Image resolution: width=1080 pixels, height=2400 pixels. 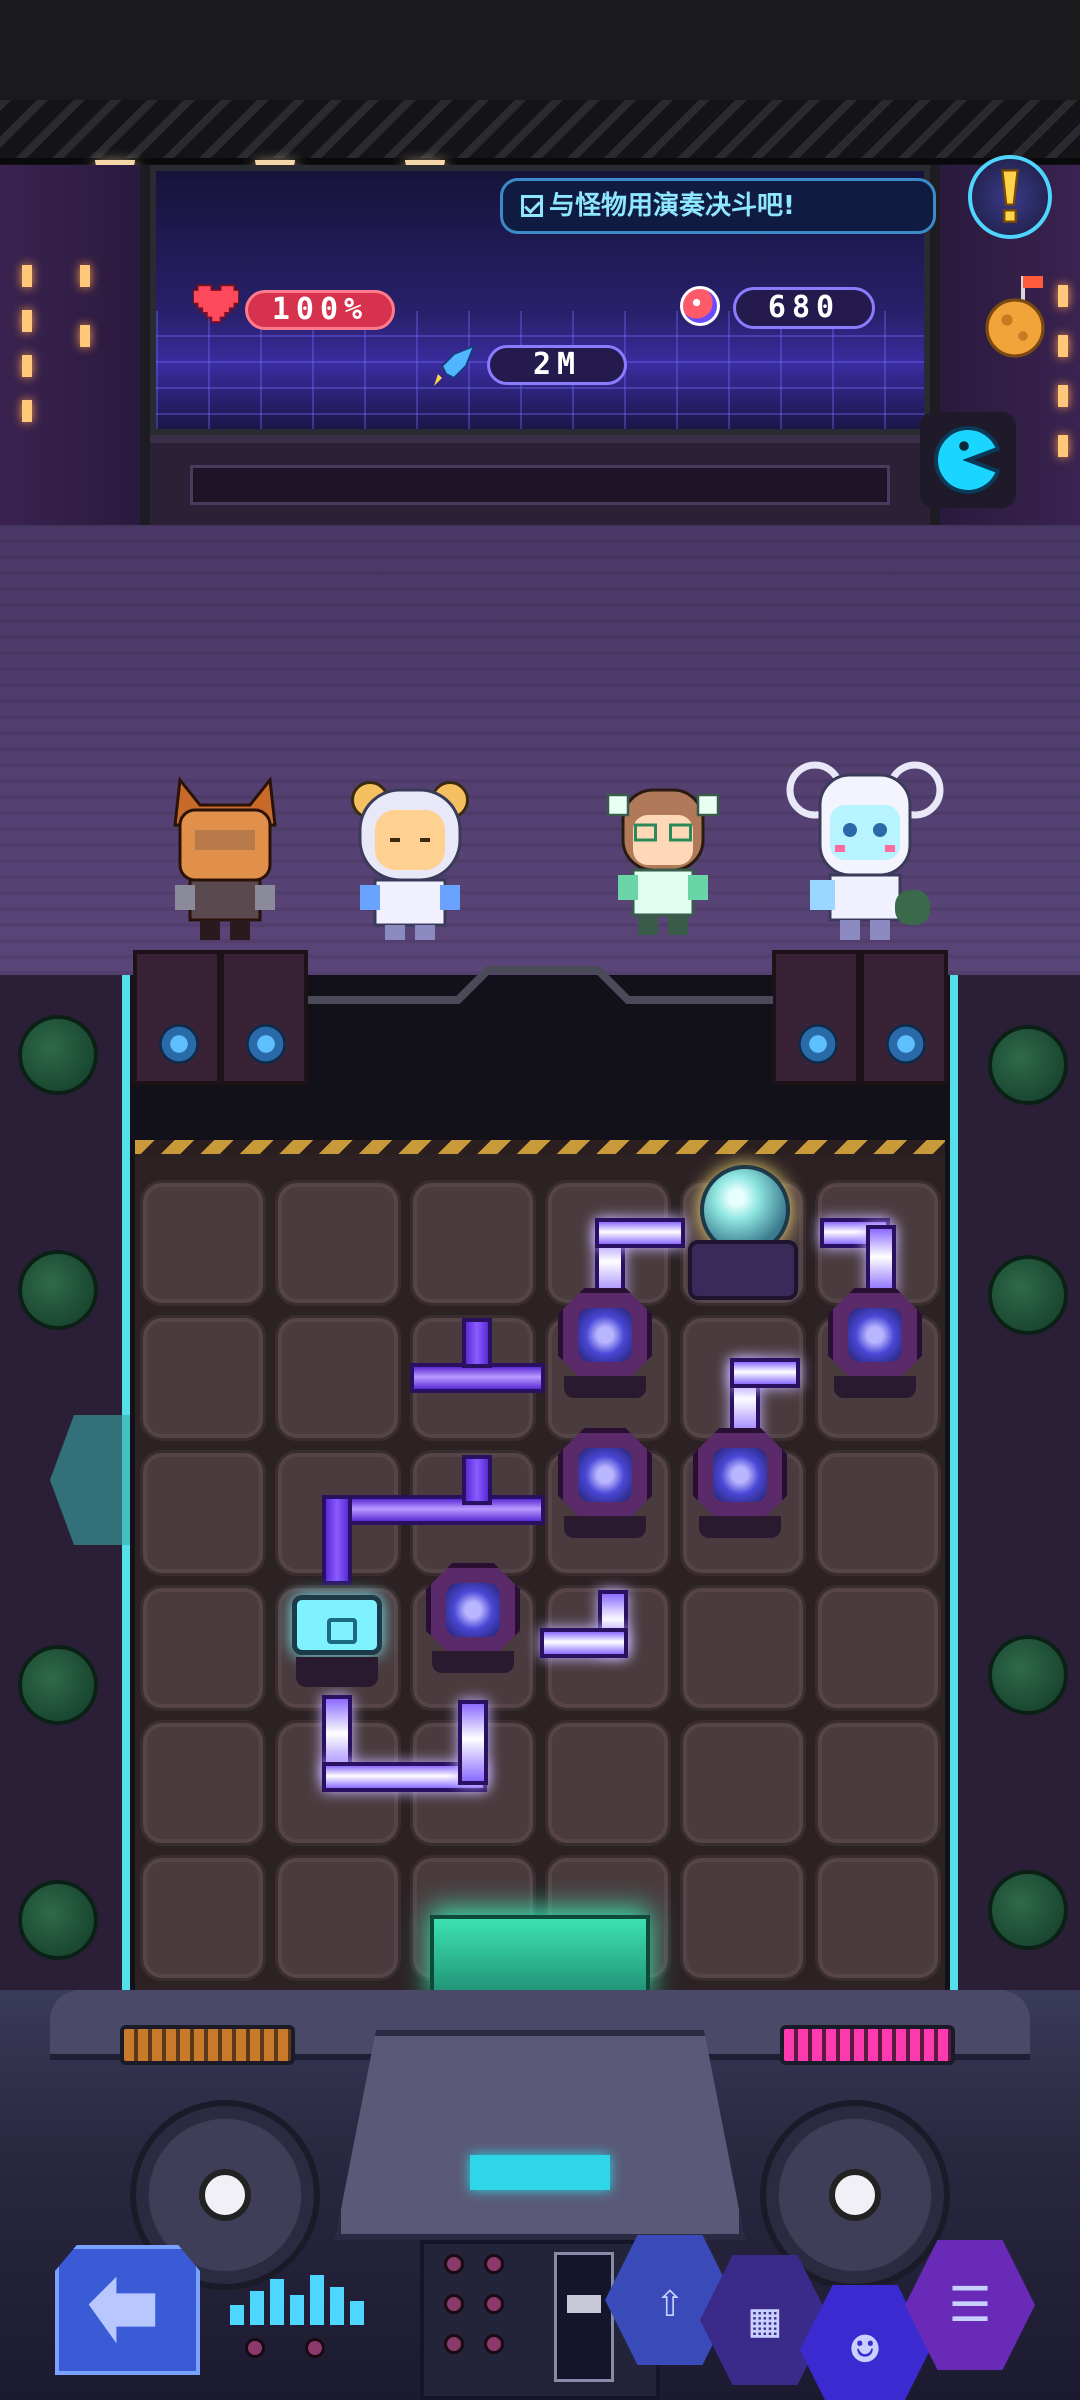 What do you see at coordinates (225, 857) in the screenshot?
I see `band-member-fox` at bounding box center [225, 857].